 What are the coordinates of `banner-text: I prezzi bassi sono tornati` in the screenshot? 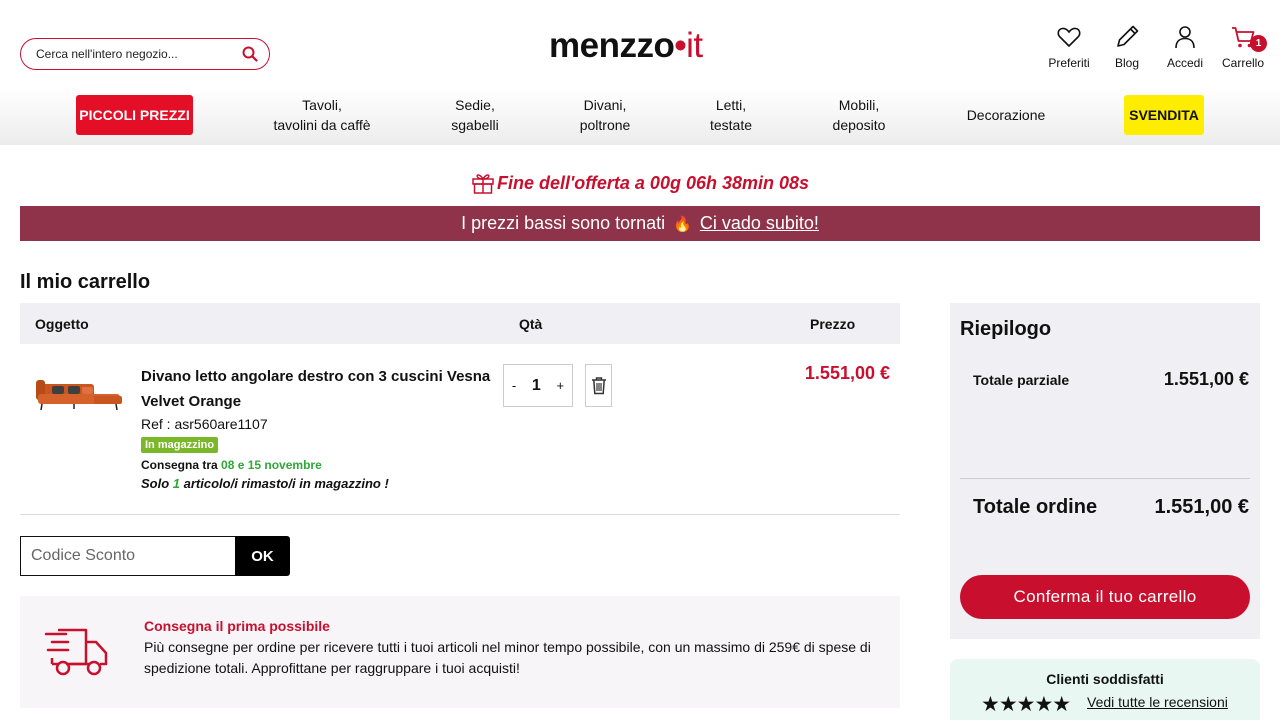 It's located at (563, 223).